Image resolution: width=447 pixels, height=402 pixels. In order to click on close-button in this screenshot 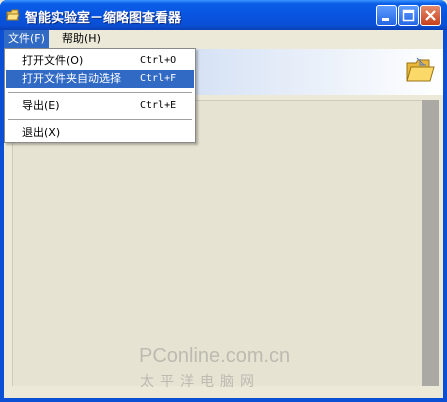, I will do `click(430, 15)`.